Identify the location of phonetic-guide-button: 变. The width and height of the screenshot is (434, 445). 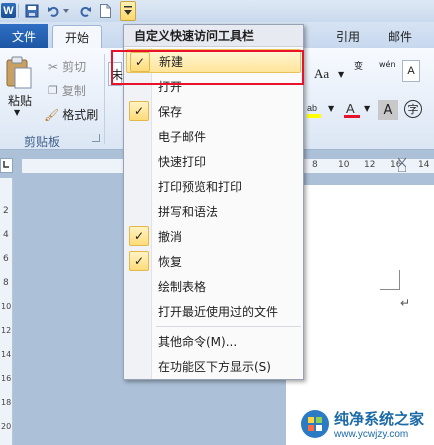
(358, 67).